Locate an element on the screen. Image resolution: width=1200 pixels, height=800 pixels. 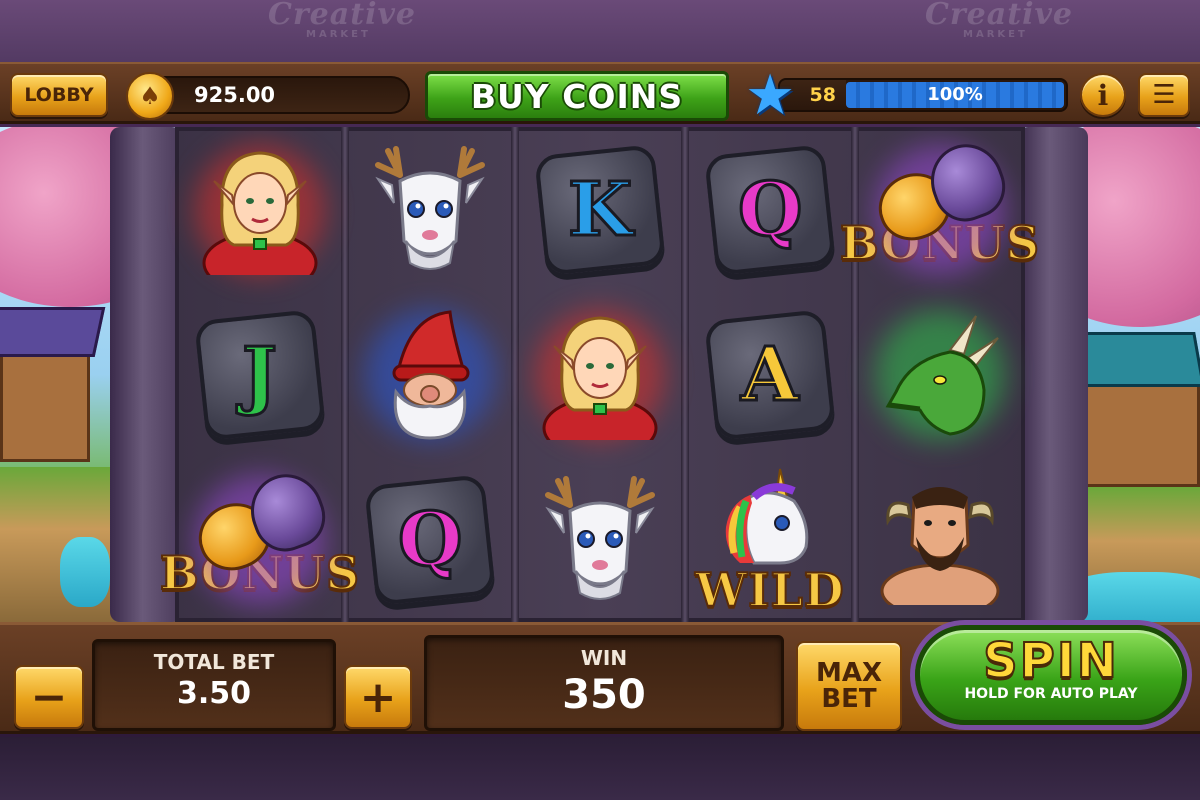
win-panel: WIN 350 is located at coordinates (604, 683).